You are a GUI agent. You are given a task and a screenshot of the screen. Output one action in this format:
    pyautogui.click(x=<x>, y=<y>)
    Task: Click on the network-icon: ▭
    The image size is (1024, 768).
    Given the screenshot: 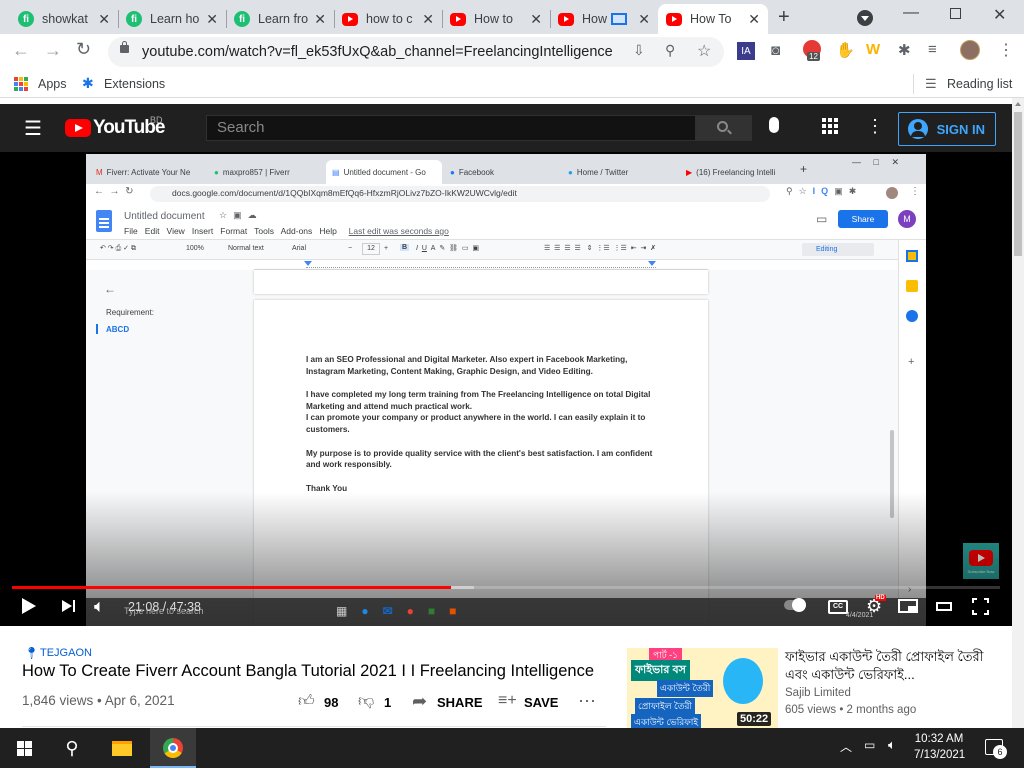 What is the action you would take?
    pyautogui.click(x=869, y=745)
    